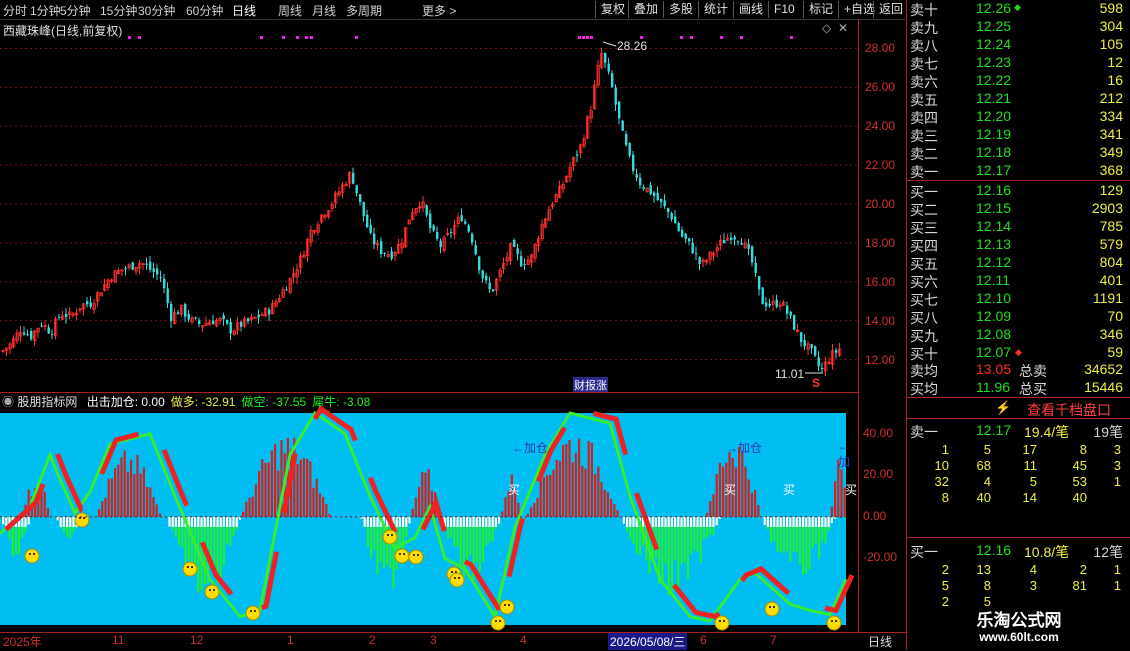 This screenshot has width=1130, height=651. Describe the element at coordinates (1018, 570) in the screenshot. I see `buy1-detail-row: 2 13 4 2 1` at that location.